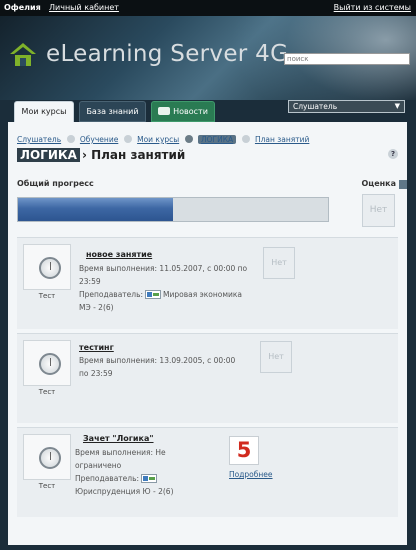  I want to click on overall-grade-box: Нет, so click(378, 210).